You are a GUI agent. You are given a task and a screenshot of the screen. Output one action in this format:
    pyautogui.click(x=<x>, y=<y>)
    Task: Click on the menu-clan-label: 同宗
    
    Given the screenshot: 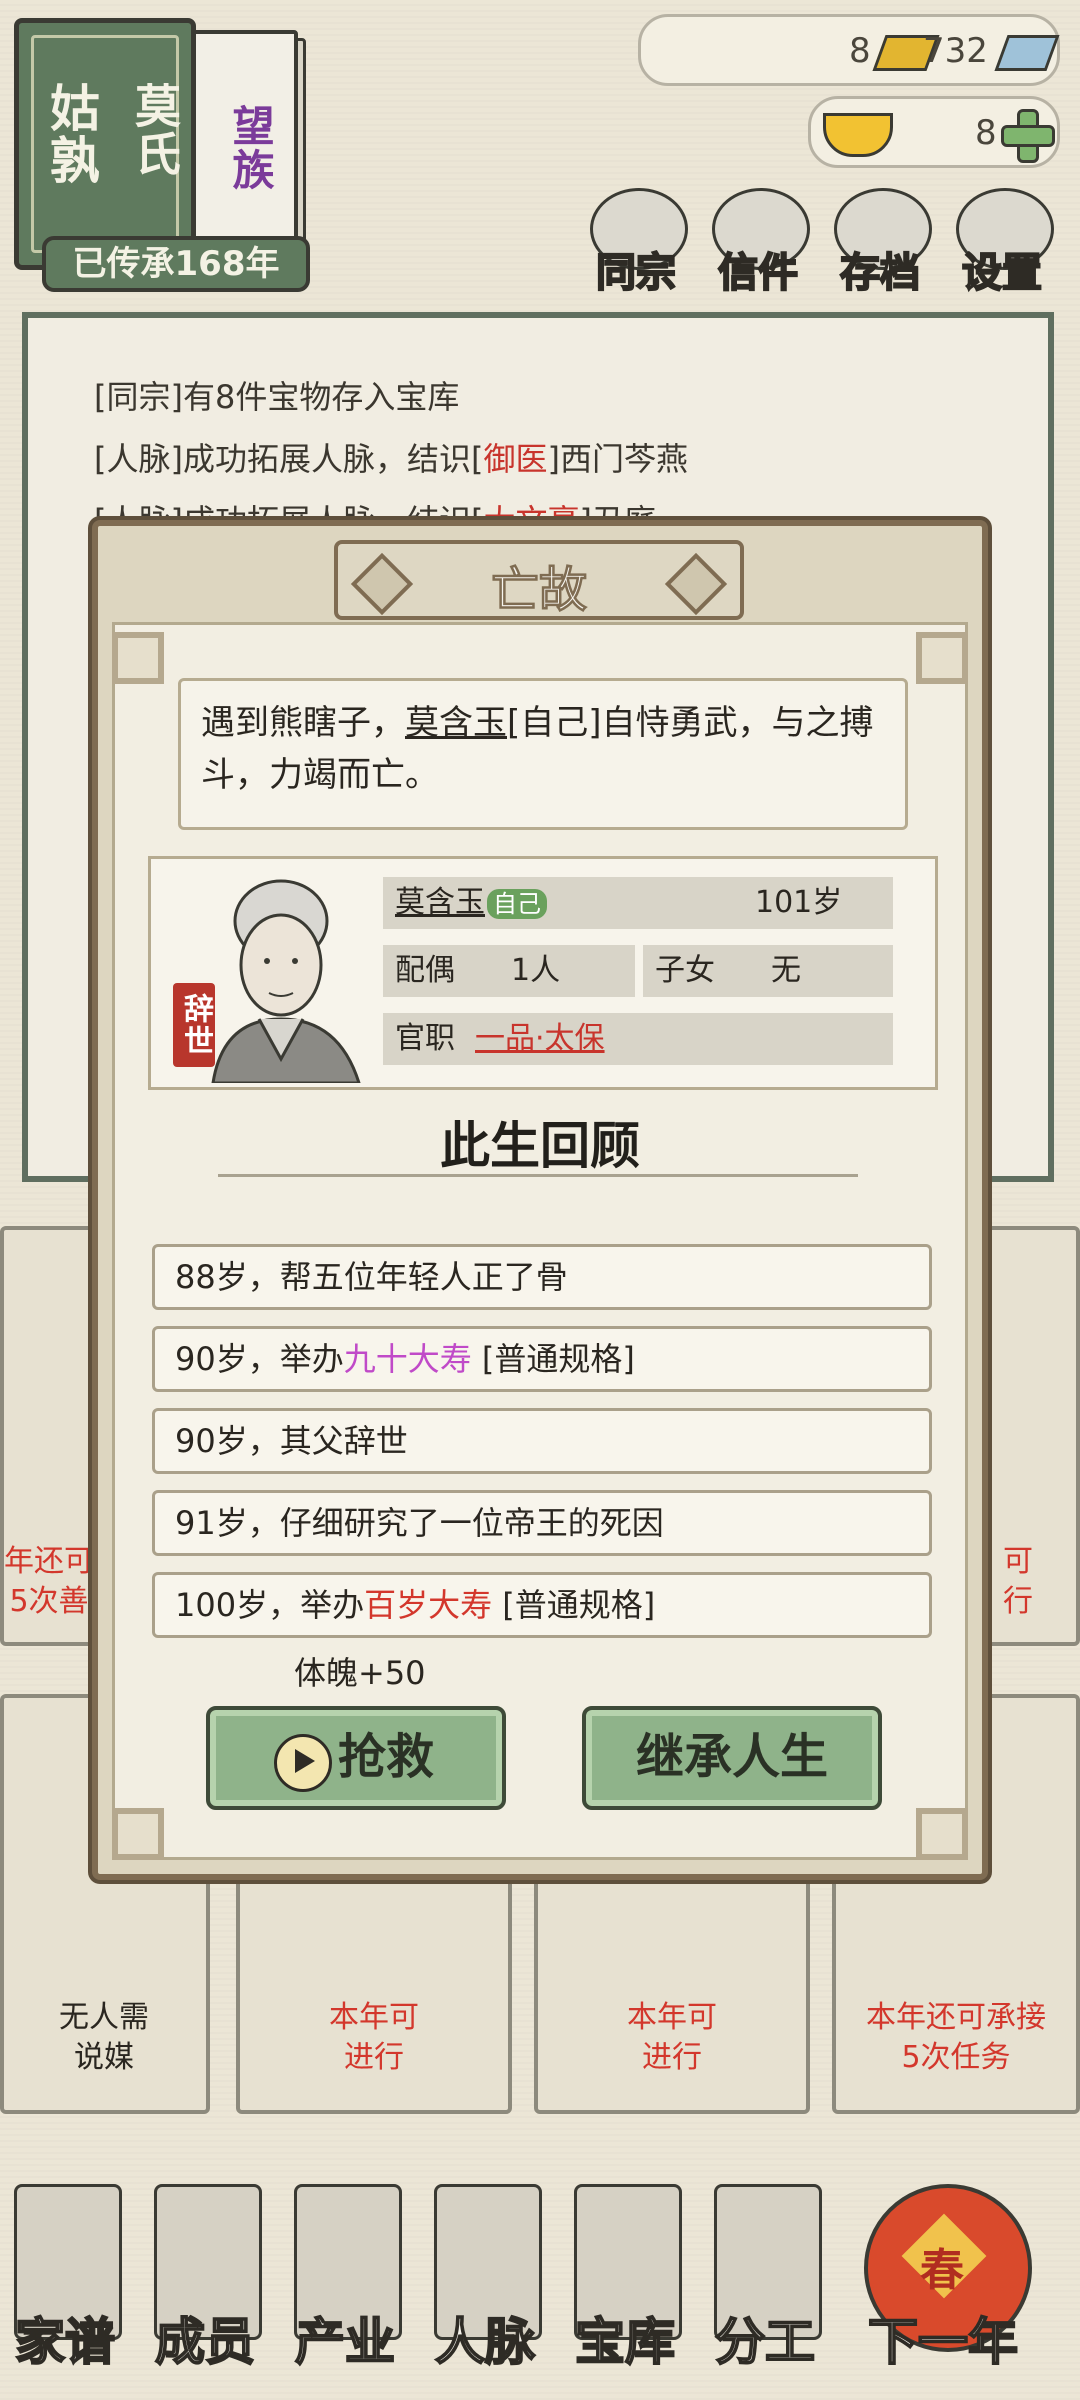 What is the action you would take?
    pyautogui.click(x=636, y=272)
    